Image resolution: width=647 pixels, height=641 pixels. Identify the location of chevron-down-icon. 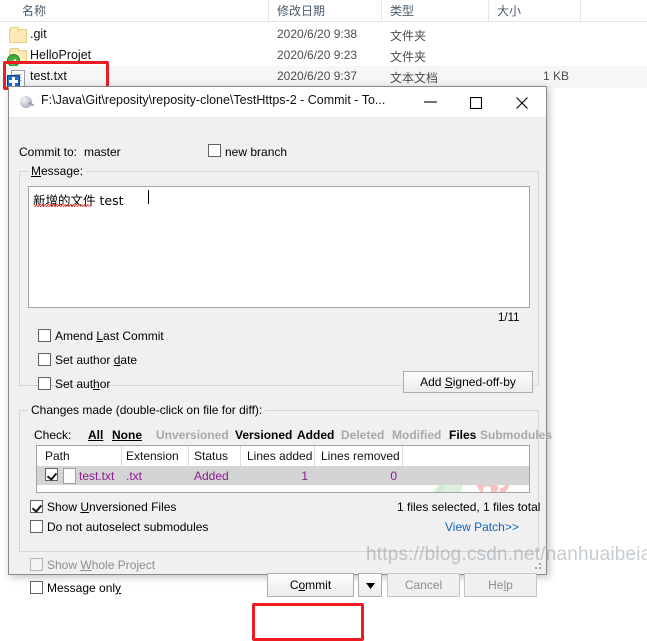
(370, 585).